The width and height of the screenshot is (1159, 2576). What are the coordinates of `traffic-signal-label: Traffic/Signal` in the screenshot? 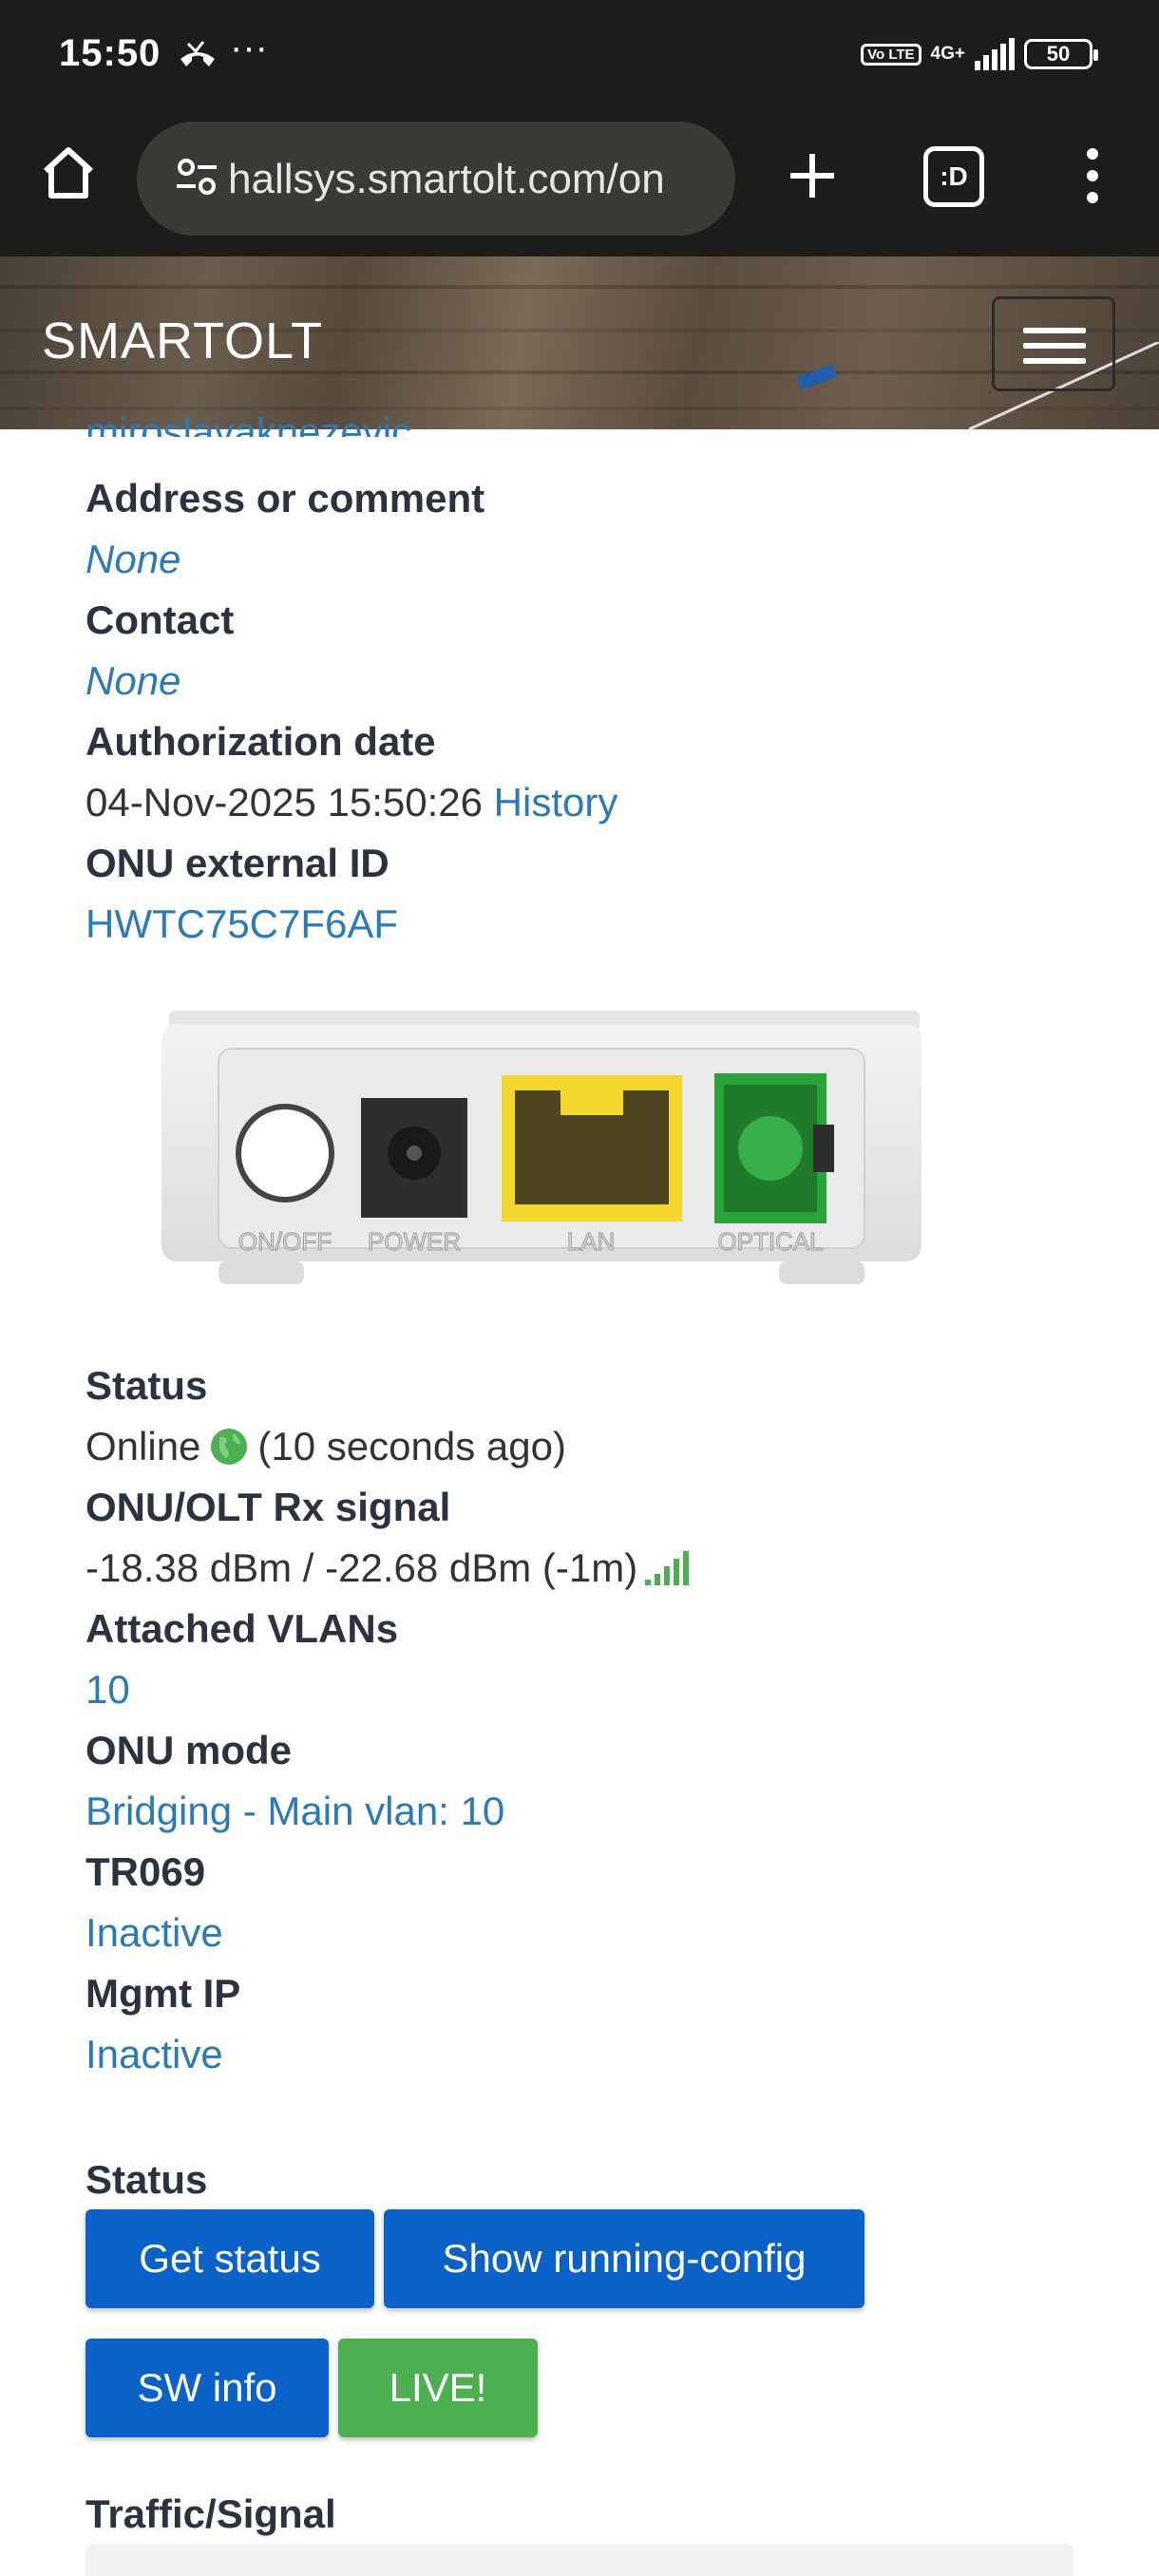 It's located at (211, 2513).